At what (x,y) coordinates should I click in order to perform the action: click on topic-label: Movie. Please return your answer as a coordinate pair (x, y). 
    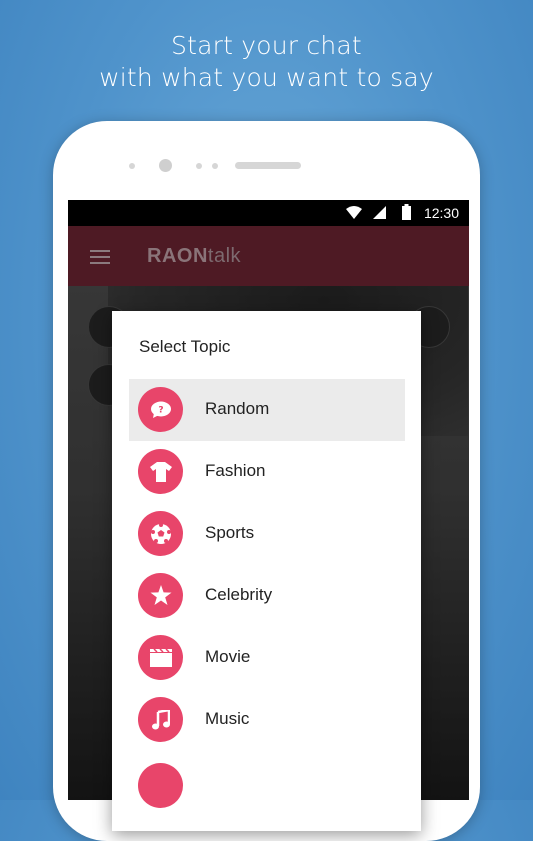
    Looking at the image, I should click on (228, 656).